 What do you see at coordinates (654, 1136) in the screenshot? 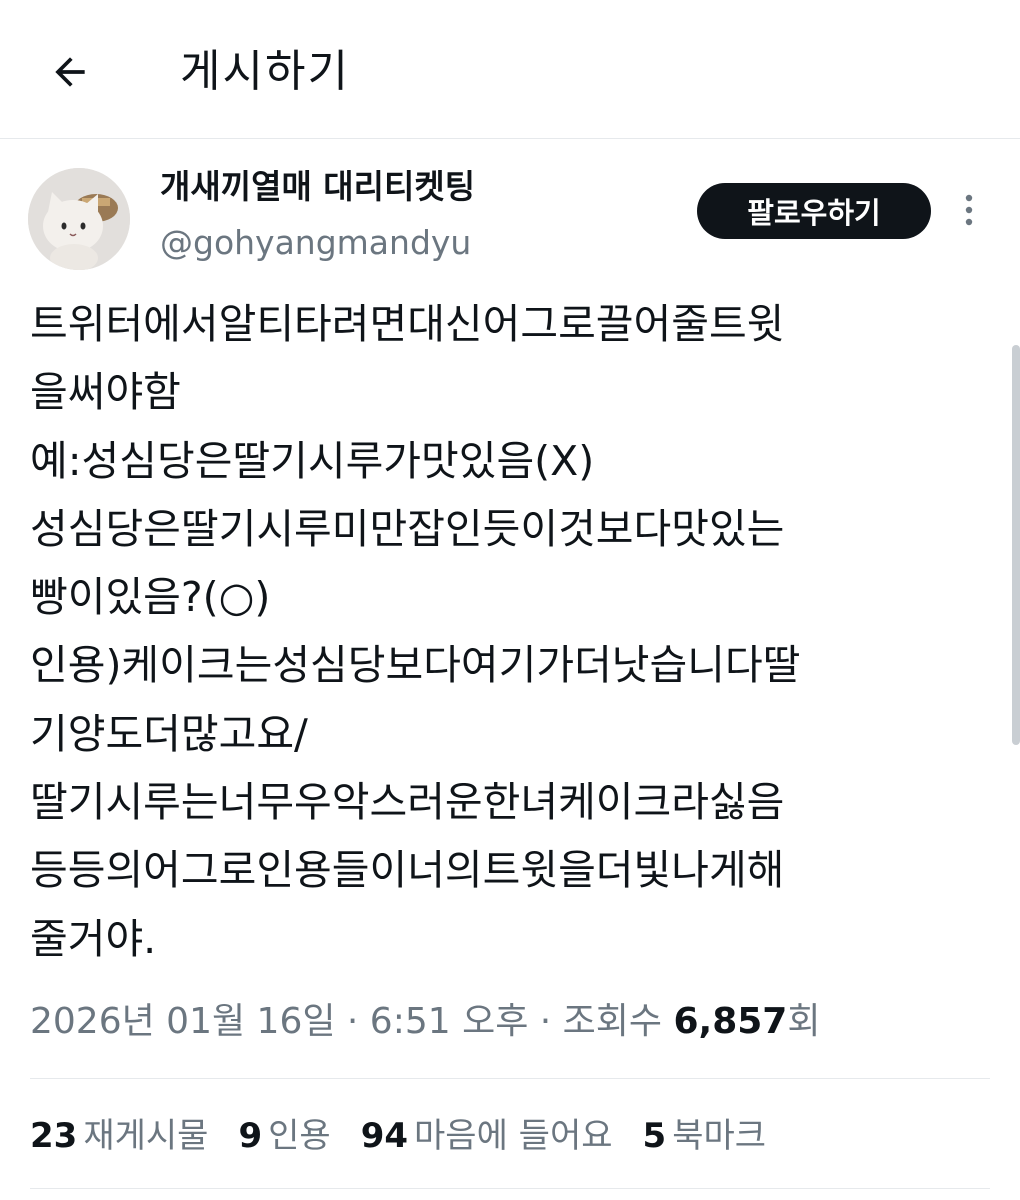
I see `bookmarks-count: 5` at bounding box center [654, 1136].